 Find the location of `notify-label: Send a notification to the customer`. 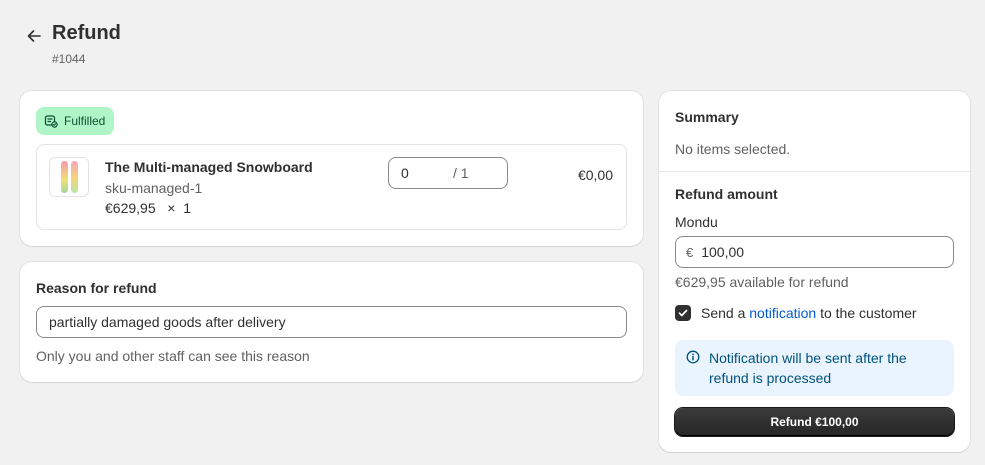

notify-label: Send a notification to the customer is located at coordinates (809, 313).